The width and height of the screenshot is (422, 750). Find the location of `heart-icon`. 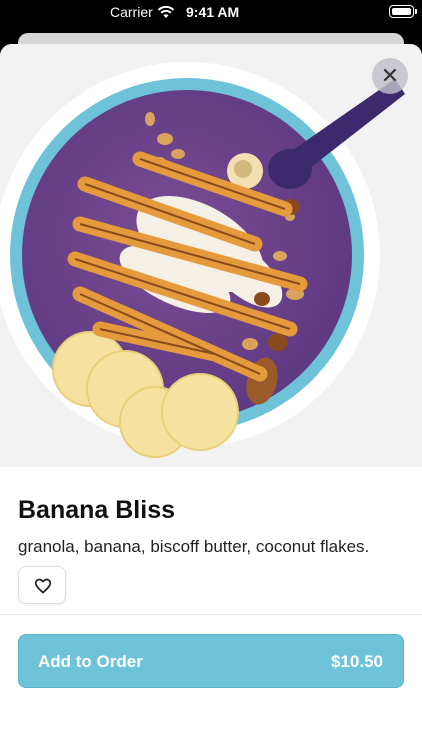

heart-icon is located at coordinates (43, 586).